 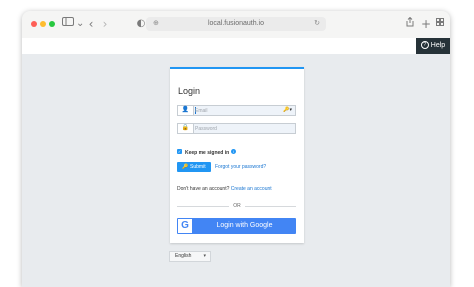 I want to click on submit-button: 🔑 Submit, so click(x=194, y=167).